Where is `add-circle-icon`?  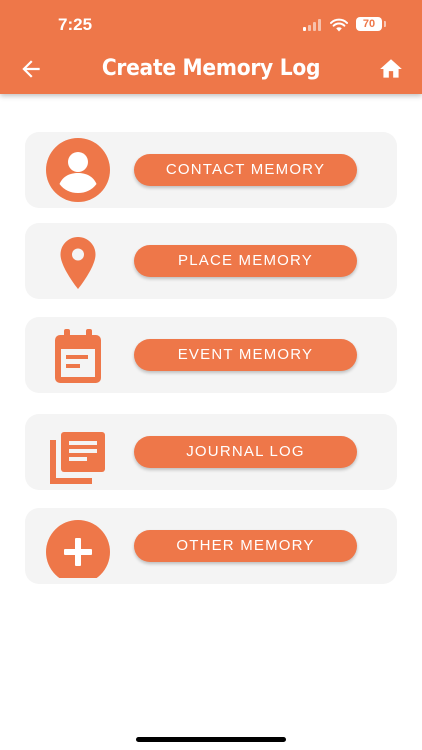 add-circle-icon is located at coordinates (78, 549).